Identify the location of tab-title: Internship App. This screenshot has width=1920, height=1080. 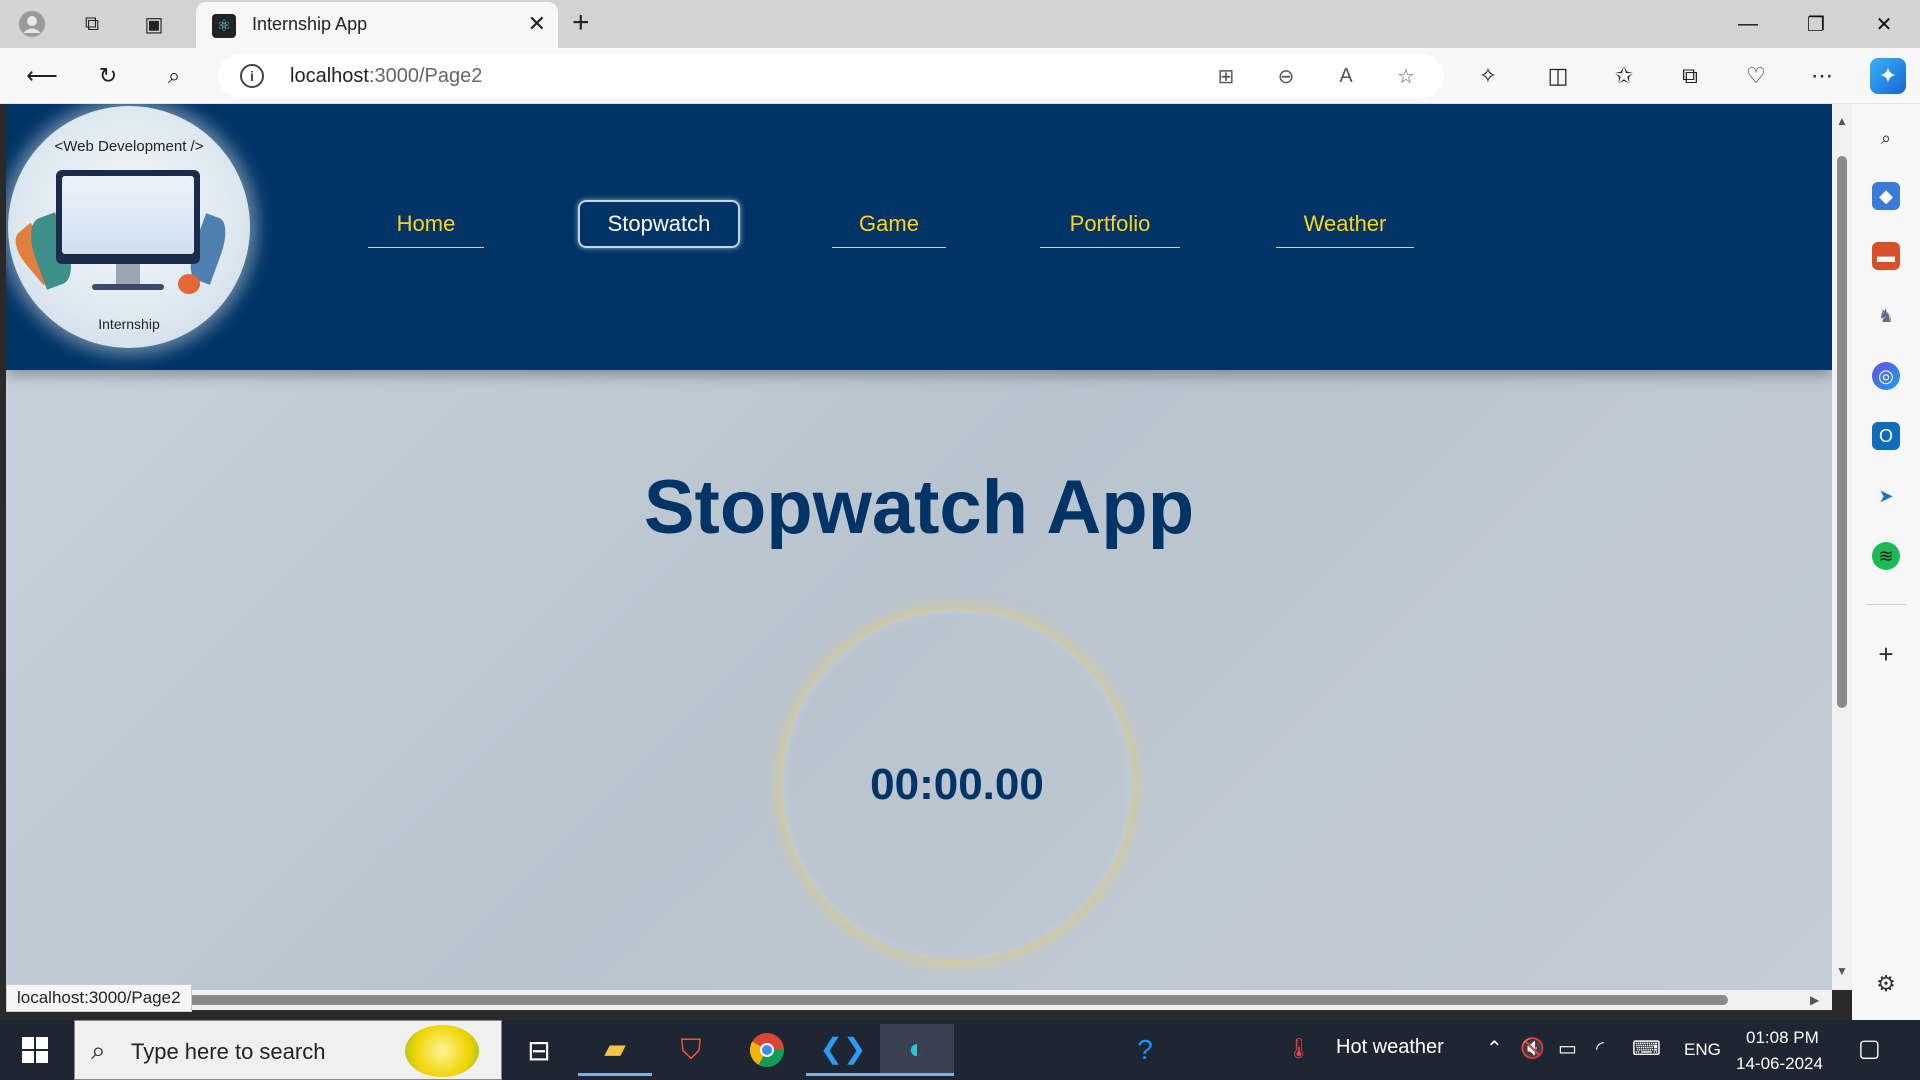
(310, 24).